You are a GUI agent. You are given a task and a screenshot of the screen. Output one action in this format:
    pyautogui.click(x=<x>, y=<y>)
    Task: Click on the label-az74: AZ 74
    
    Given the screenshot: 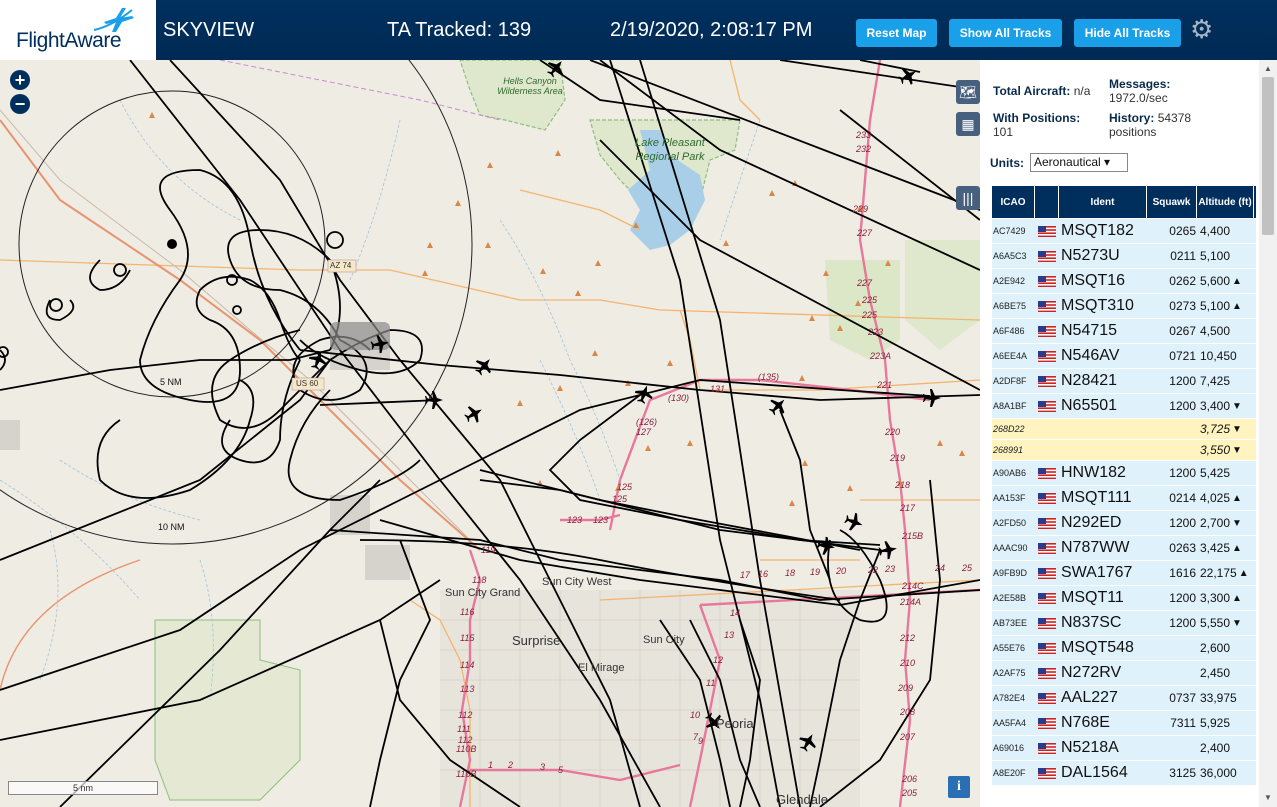 What is the action you would take?
    pyautogui.click(x=341, y=265)
    